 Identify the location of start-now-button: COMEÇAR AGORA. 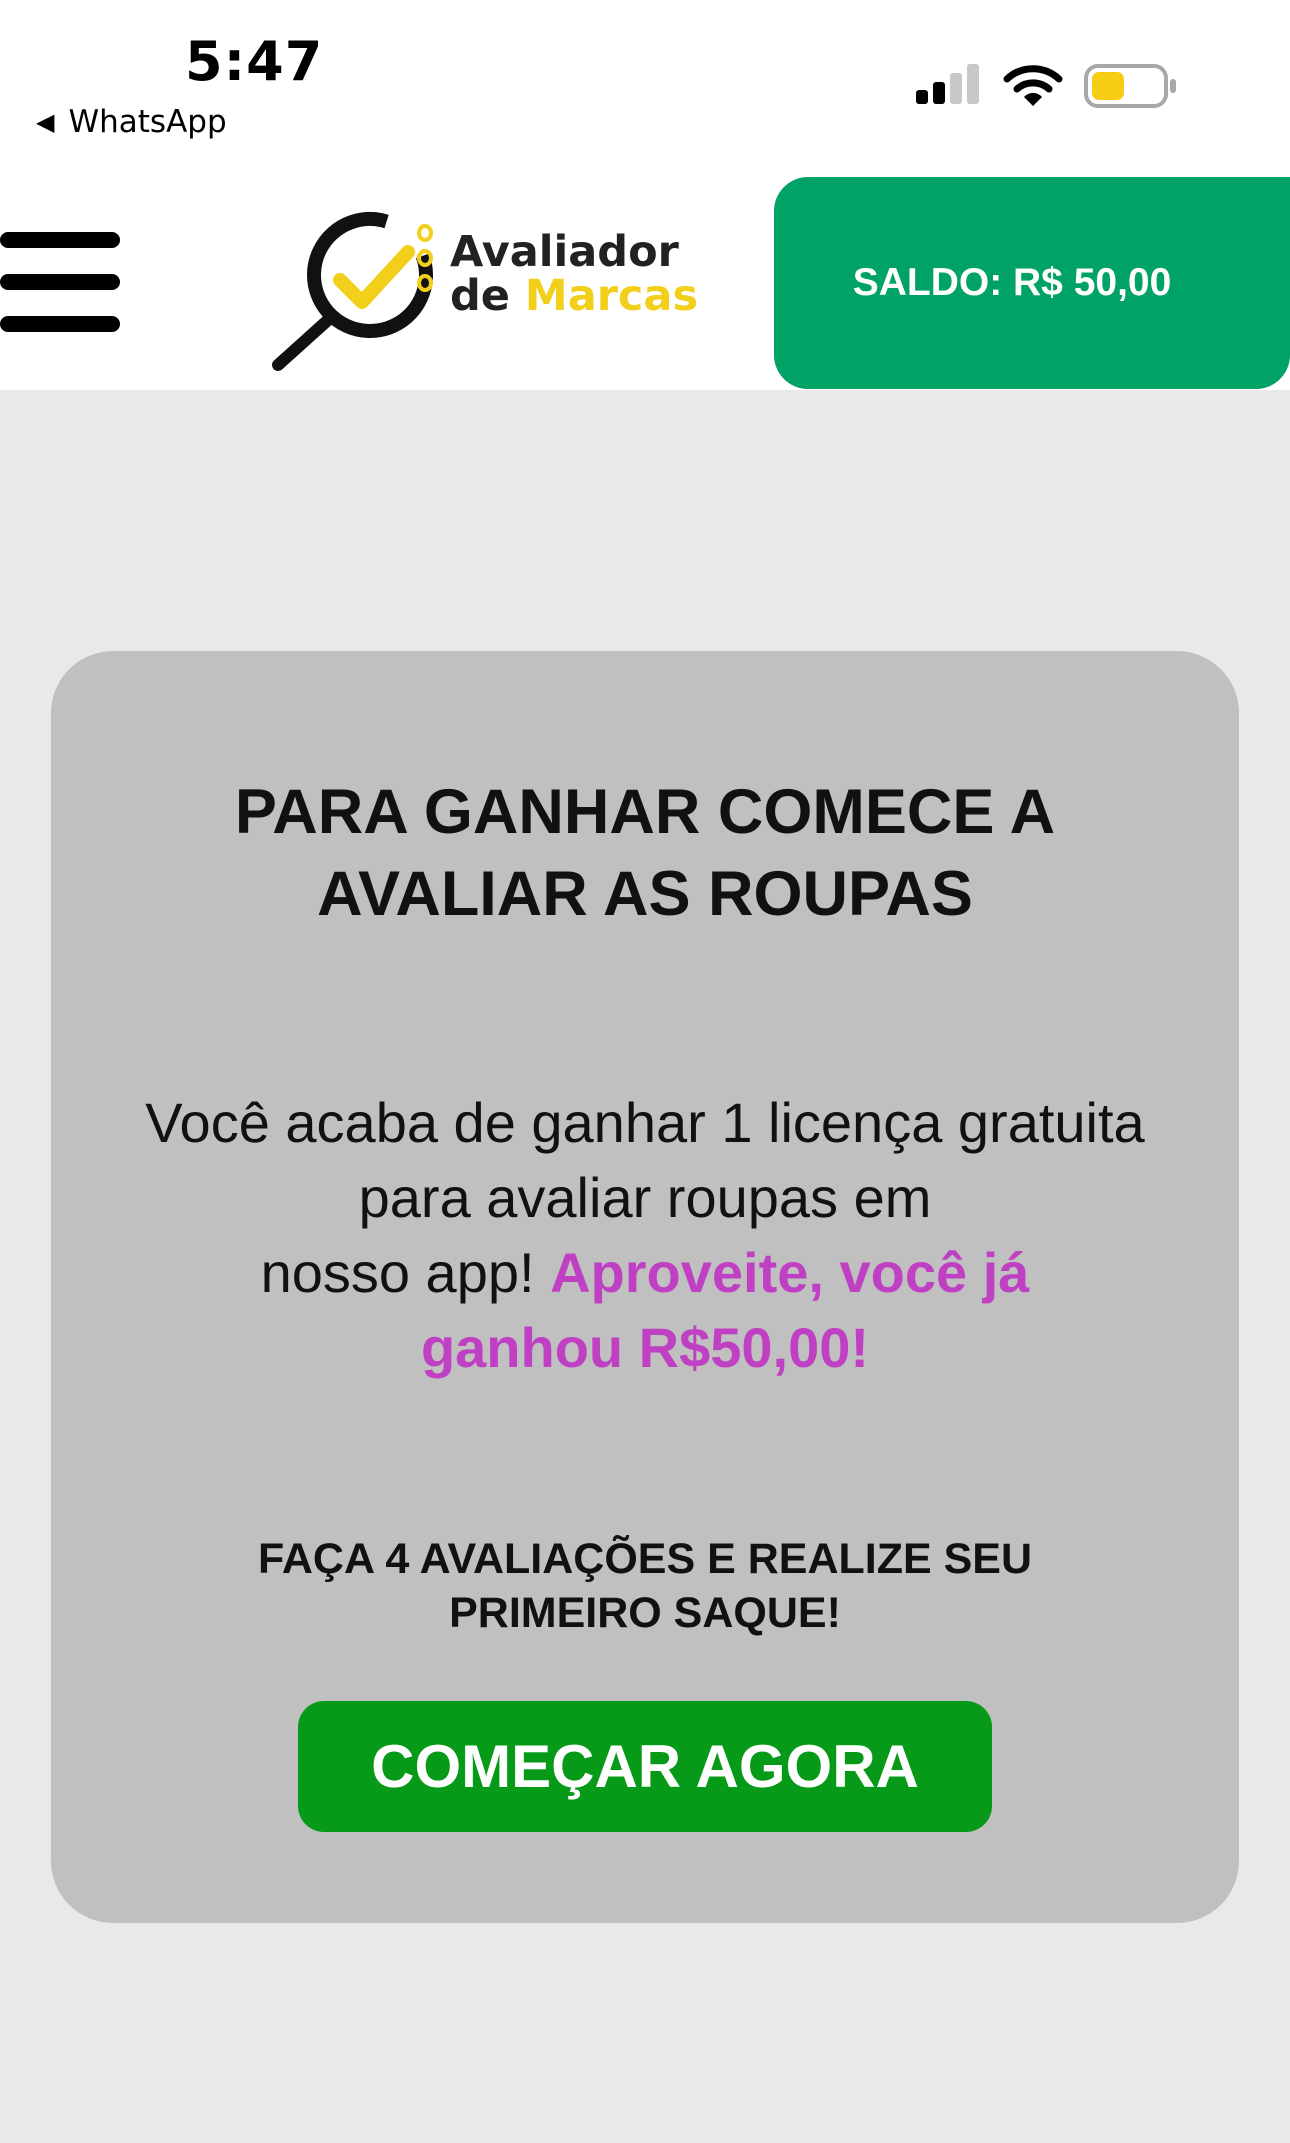
(645, 1766).